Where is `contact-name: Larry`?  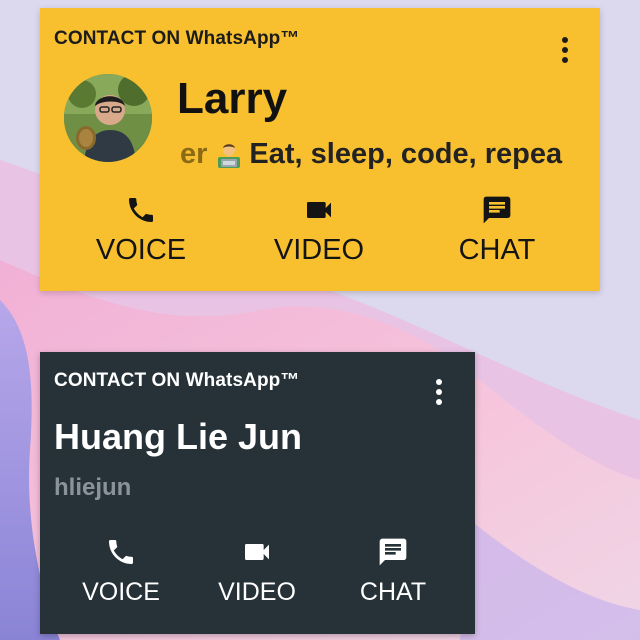 contact-name: Larry is located at coordinates (232, 98).